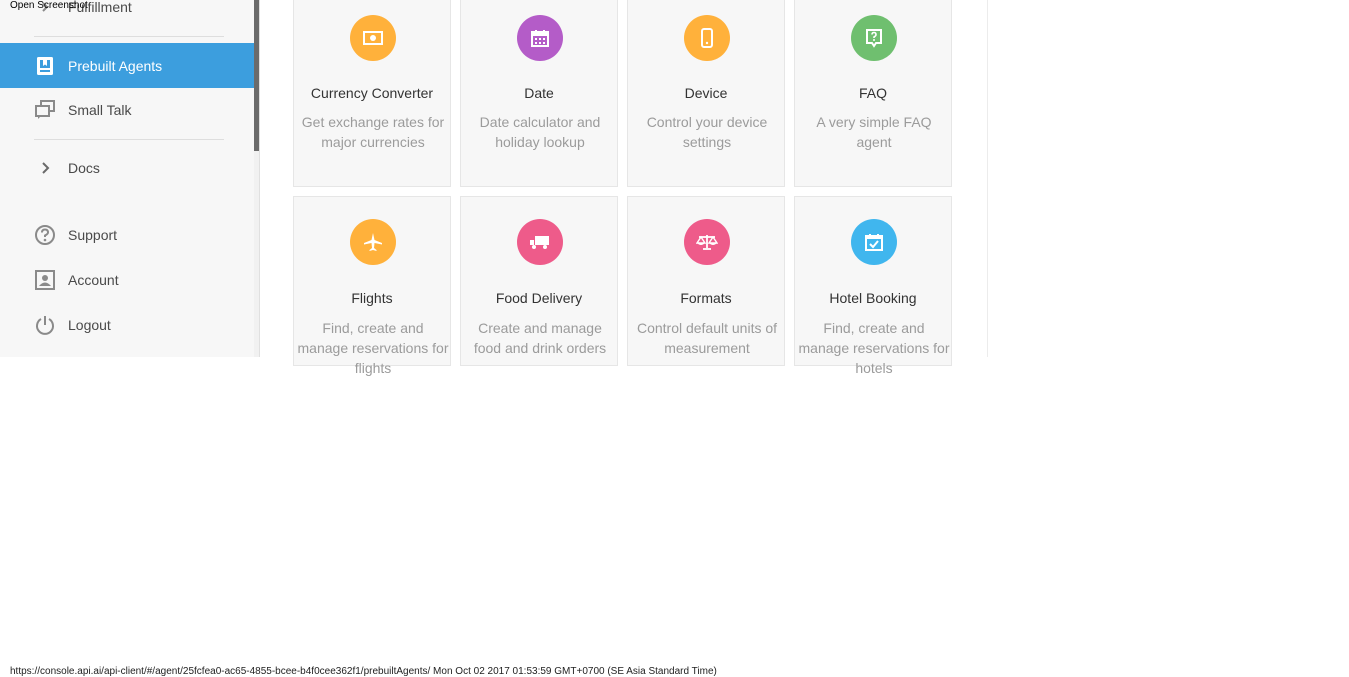 Image resolution: width=1349 pixels, height=677 pixels. I want to click on agent-title: Date, so click(539, 93).